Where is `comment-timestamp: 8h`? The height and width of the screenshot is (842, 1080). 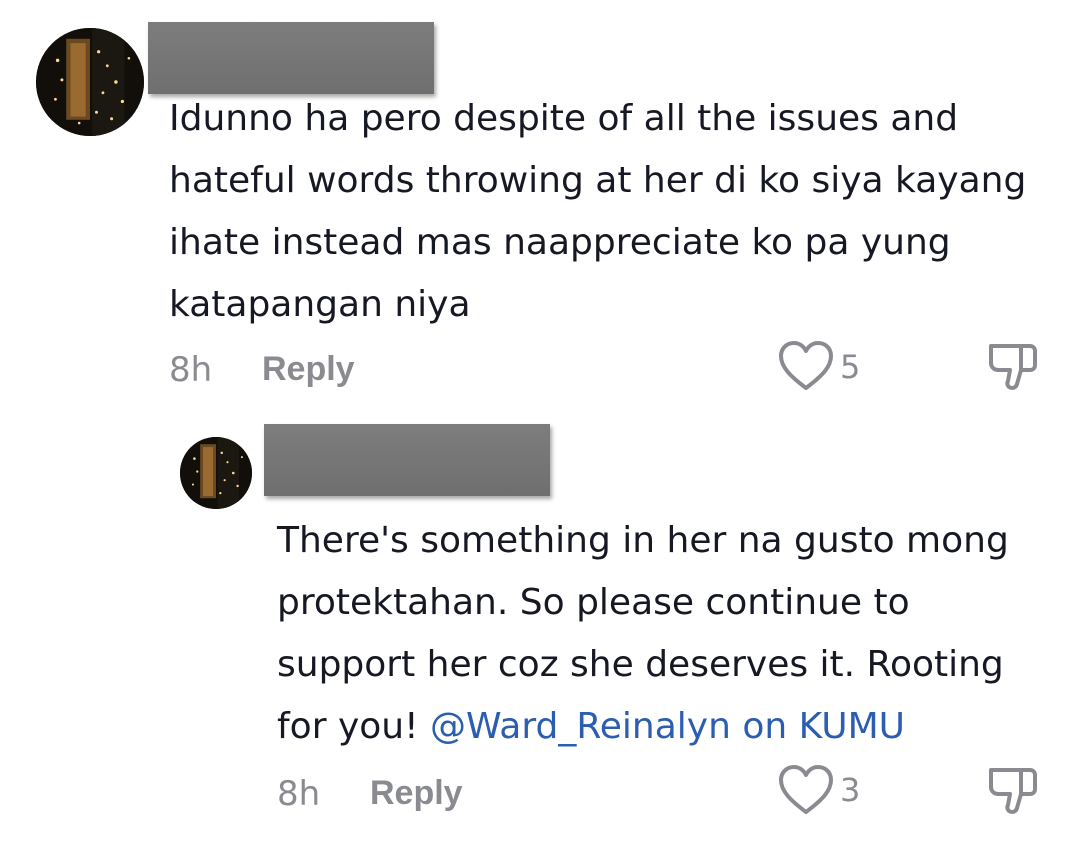 comment-timestamp: 8h is located at coordinates (191, 370).